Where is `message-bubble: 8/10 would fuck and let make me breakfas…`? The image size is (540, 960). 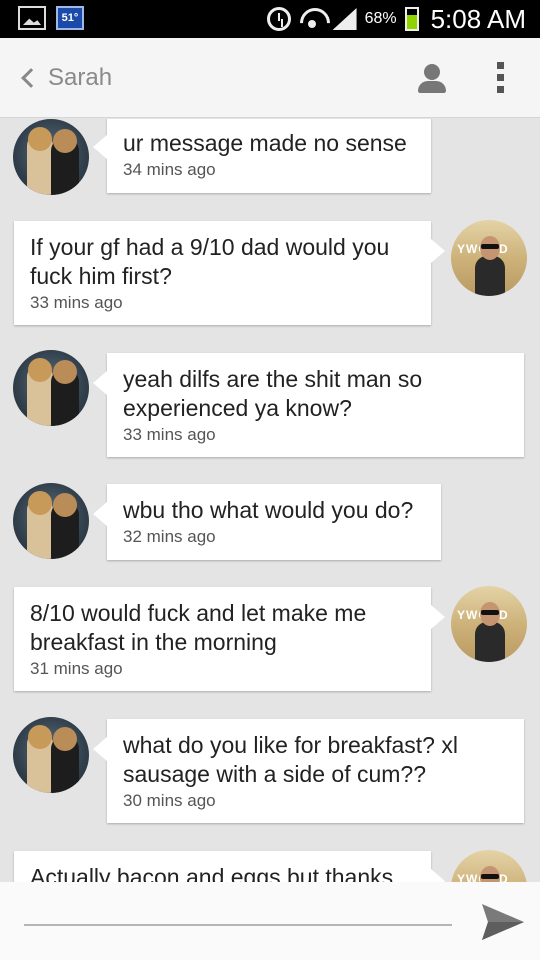 message-bubble: 8/10 would fuck and let make me breakfas… is located at coordinates (229, 639).